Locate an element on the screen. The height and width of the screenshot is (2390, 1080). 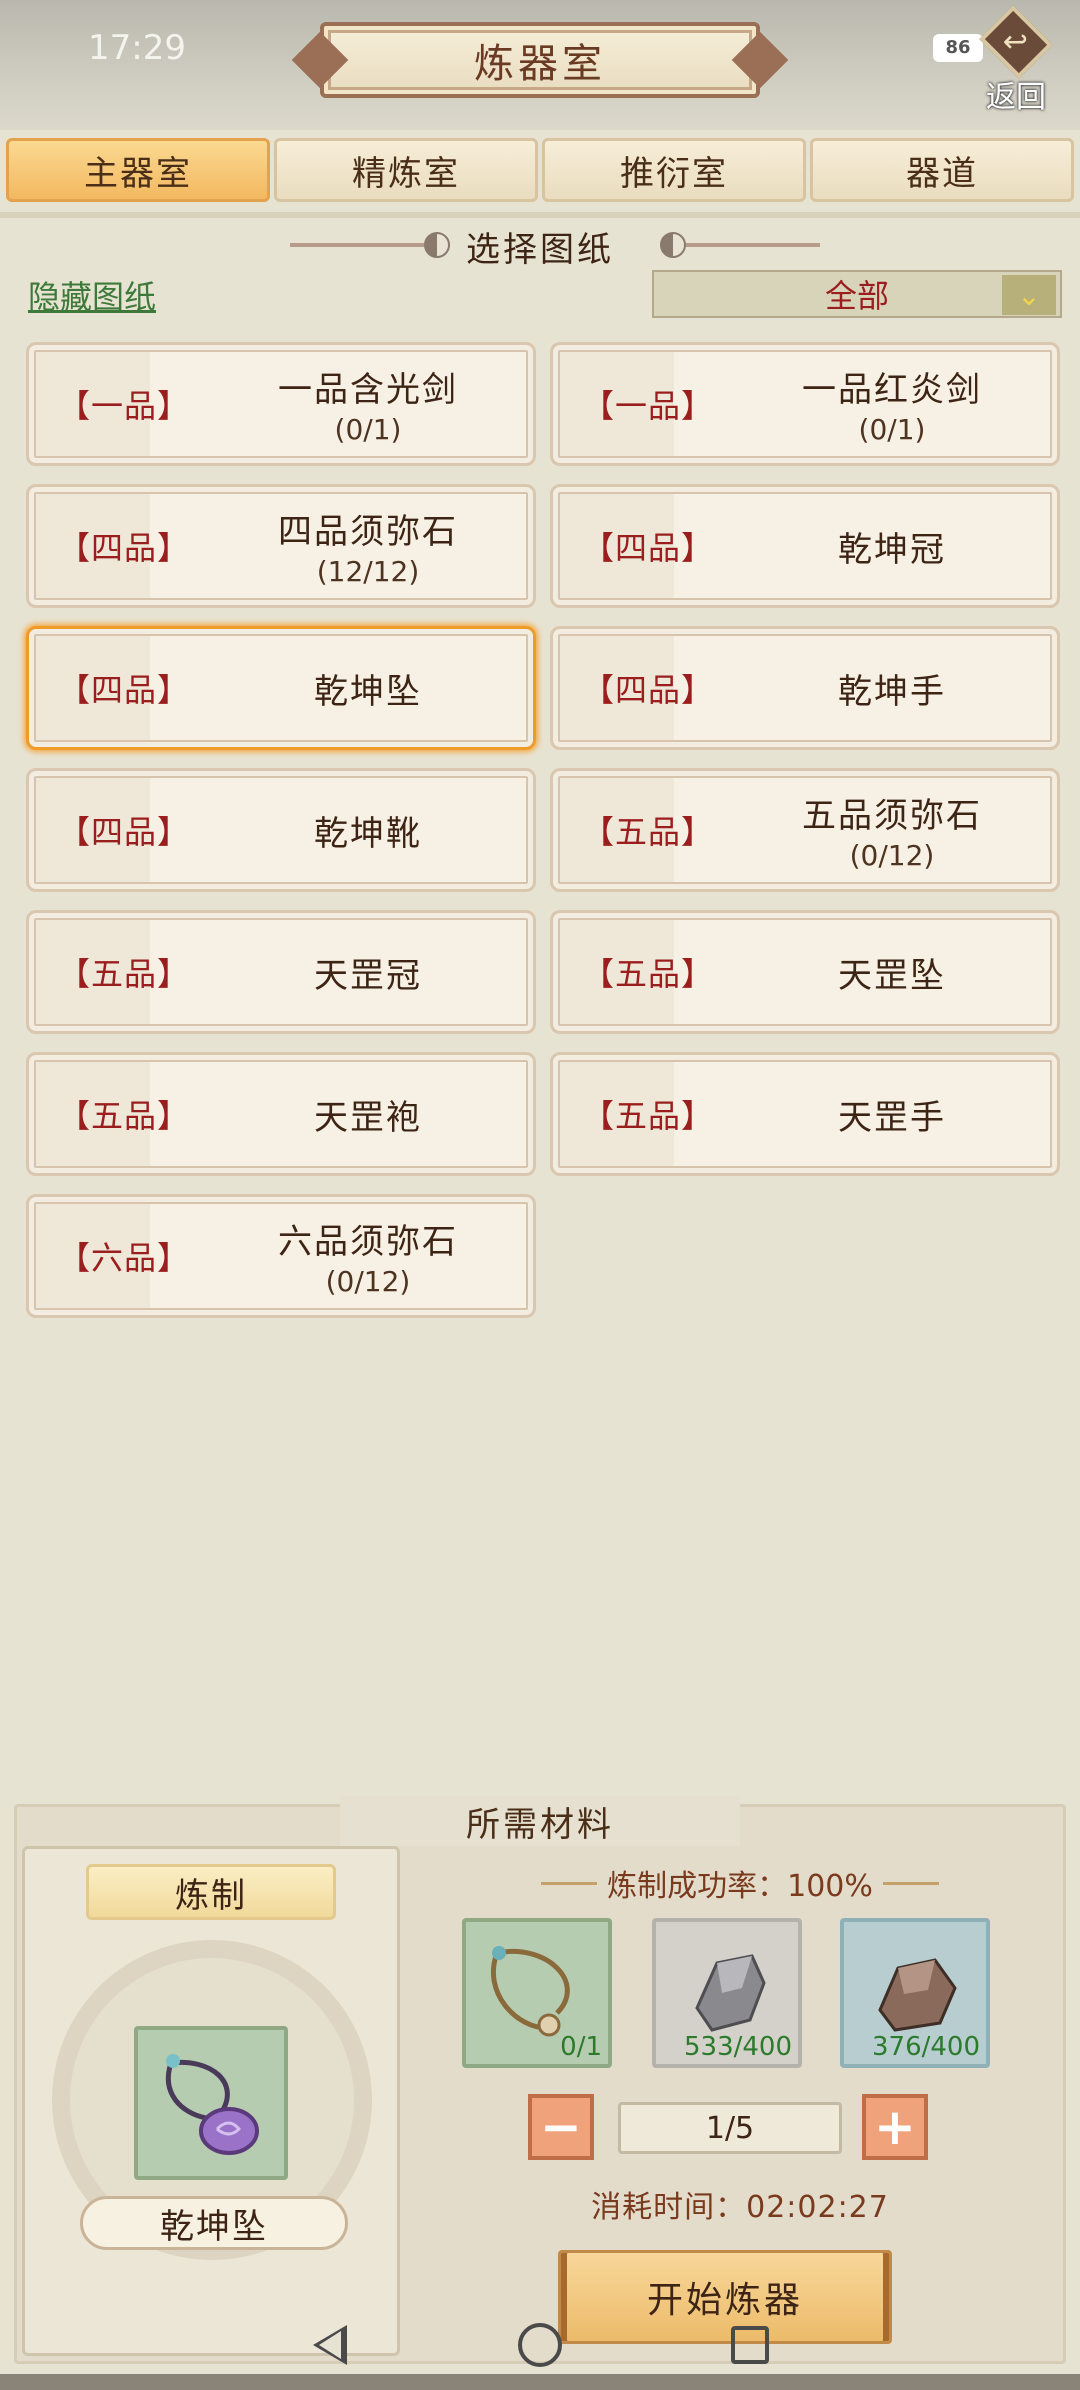
tab-main-room: 主器室 is located at coordinates (138, 170).